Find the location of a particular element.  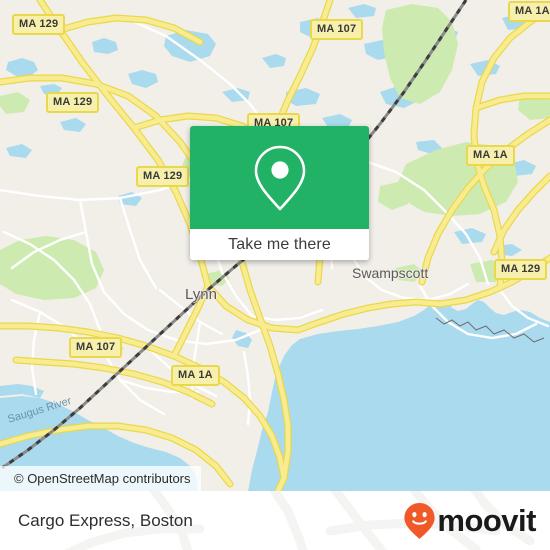

highway-shield-ma107-n: MA 107 is located at coordinates (337, 29).